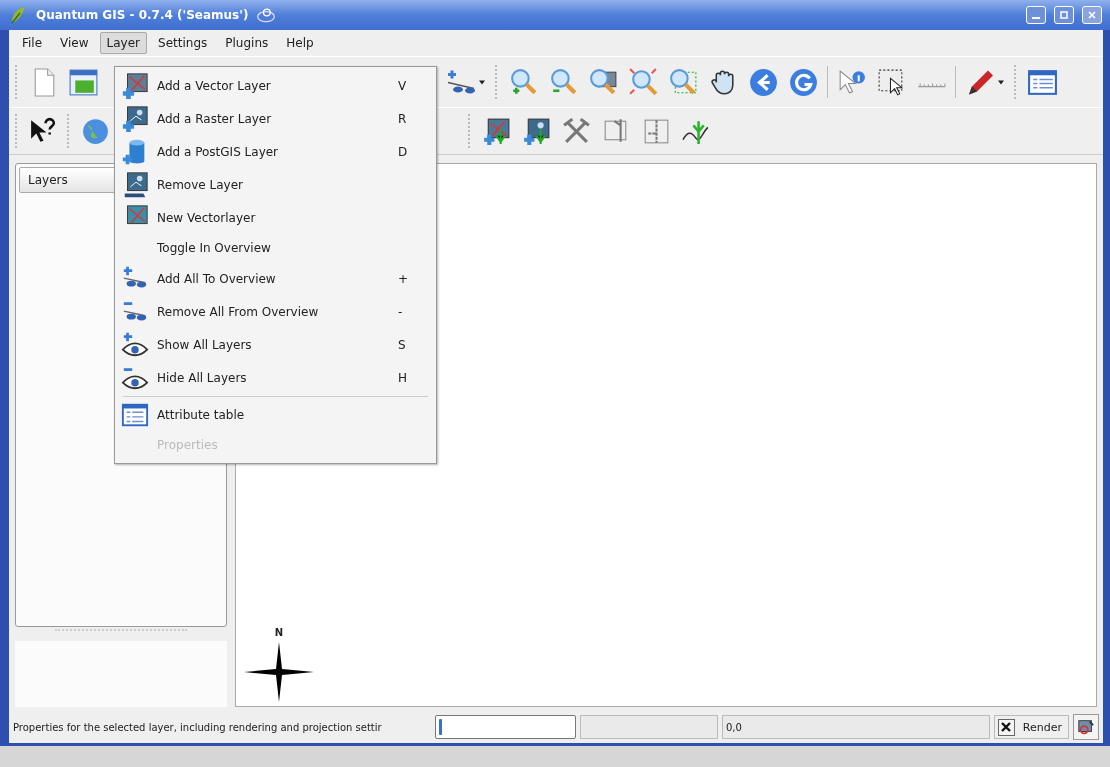 This screenshot has width=1110, height=767. What do you see at coordinates (135, 85) in the screenshot?
I see `vector-layer-icon` at bounding box center [135, 85].